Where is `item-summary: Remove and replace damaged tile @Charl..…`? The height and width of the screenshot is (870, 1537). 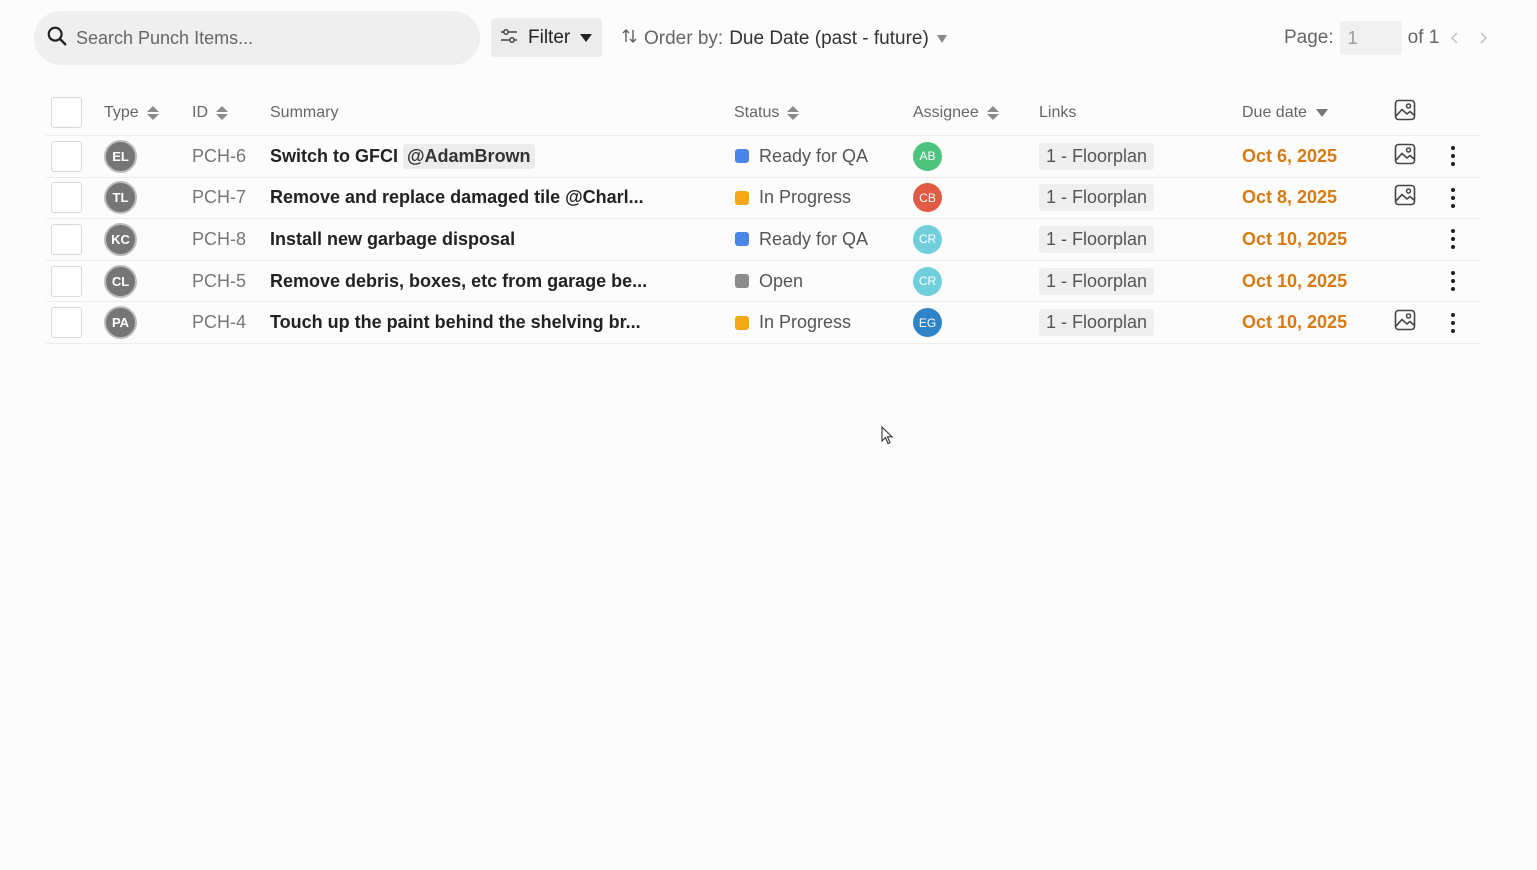
item-summary: Remove and replace damaged tile @Charl..… is located at coordinates (457, 197).